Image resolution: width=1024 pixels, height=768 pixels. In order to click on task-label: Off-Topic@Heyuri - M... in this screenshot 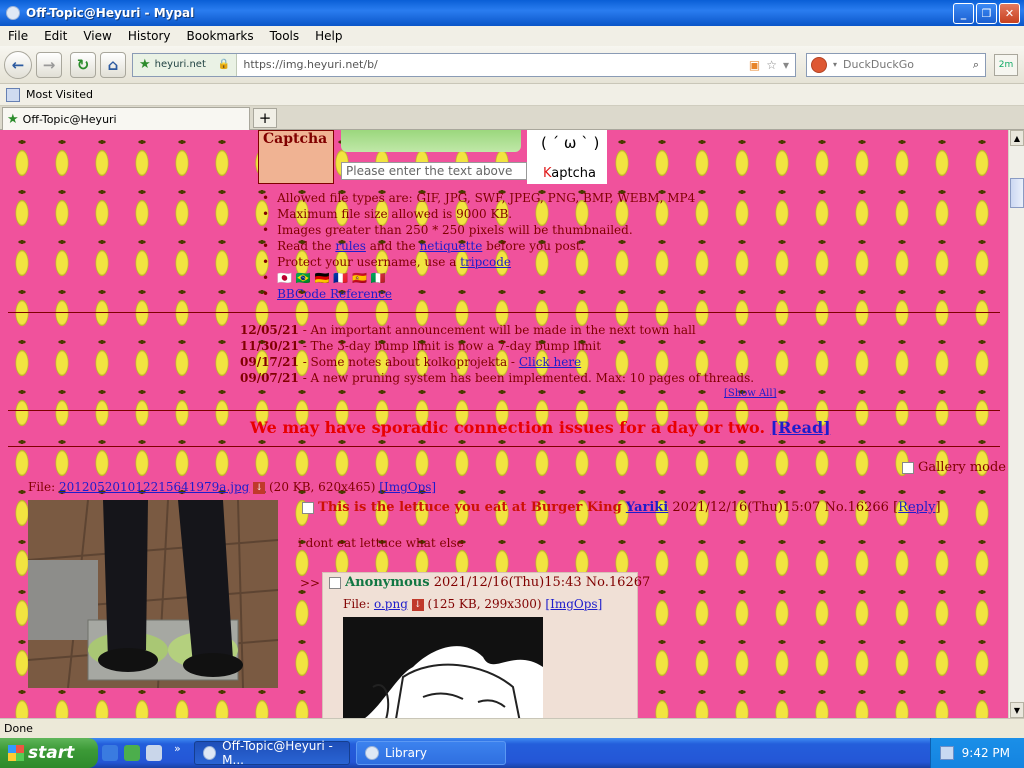, I will do `click(277, 753)`.